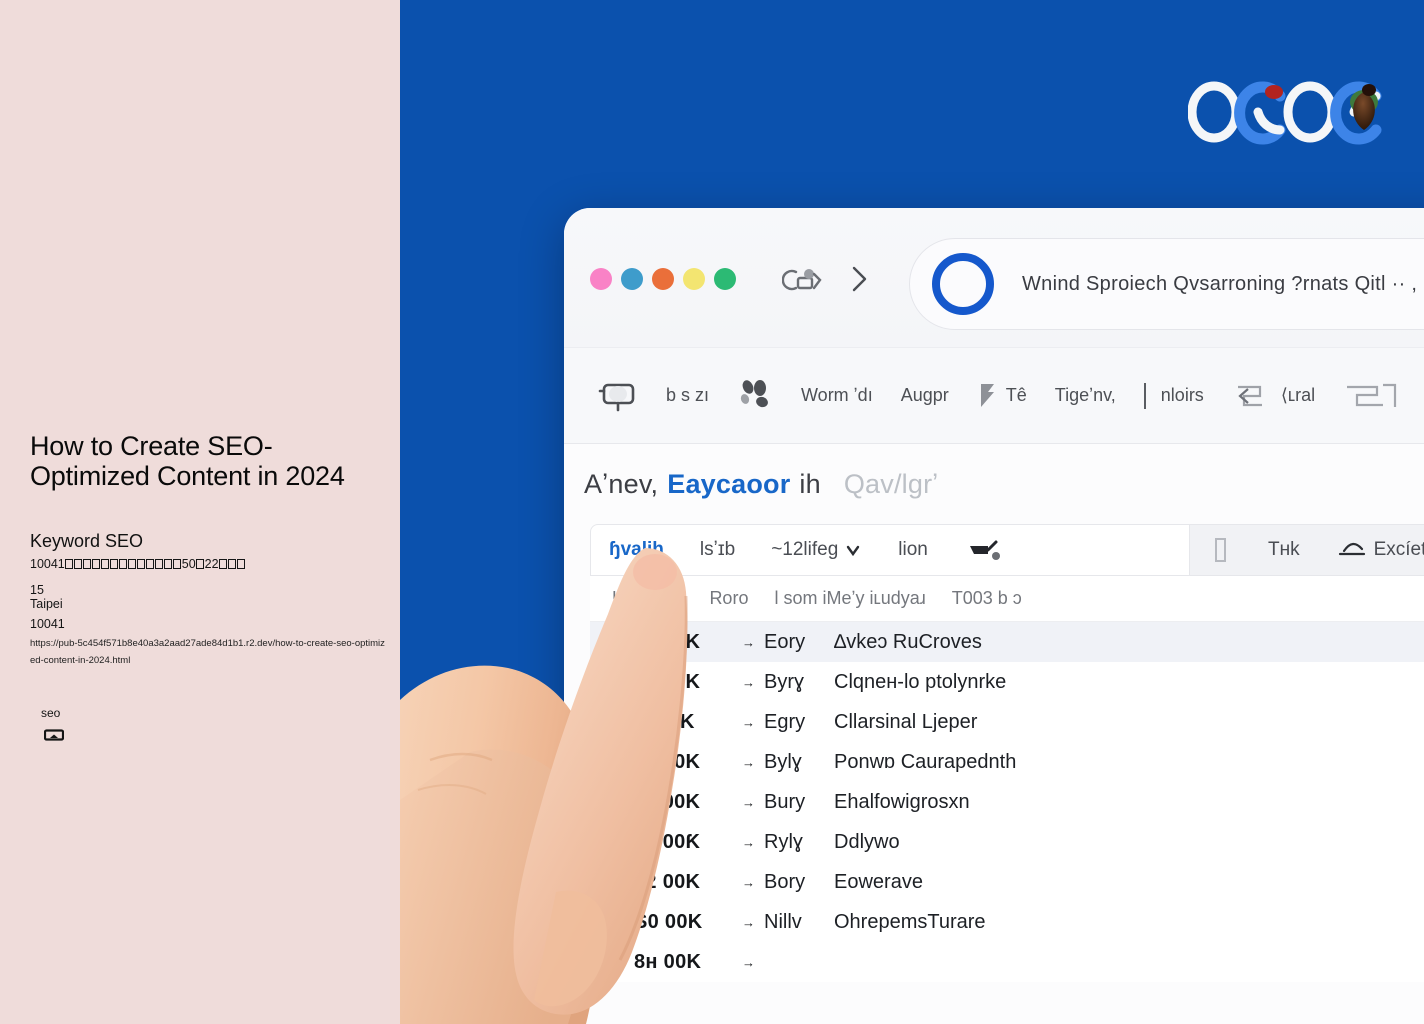  I want to click on panel-icon, so click(1372, 395).